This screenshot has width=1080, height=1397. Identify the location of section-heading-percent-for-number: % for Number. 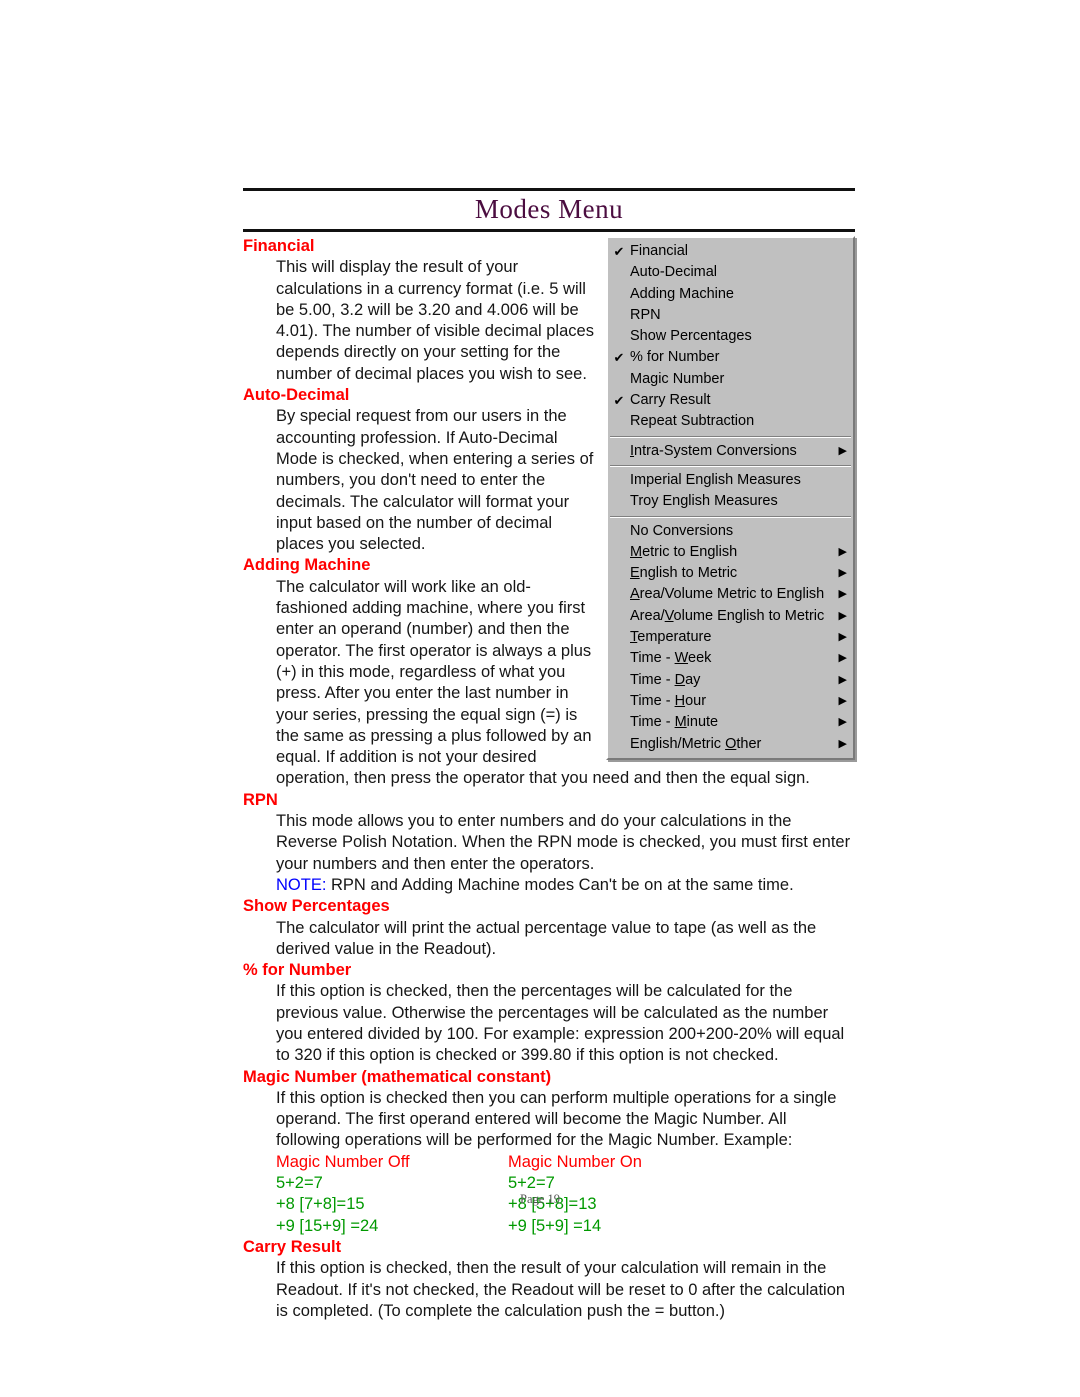
(297, 970).